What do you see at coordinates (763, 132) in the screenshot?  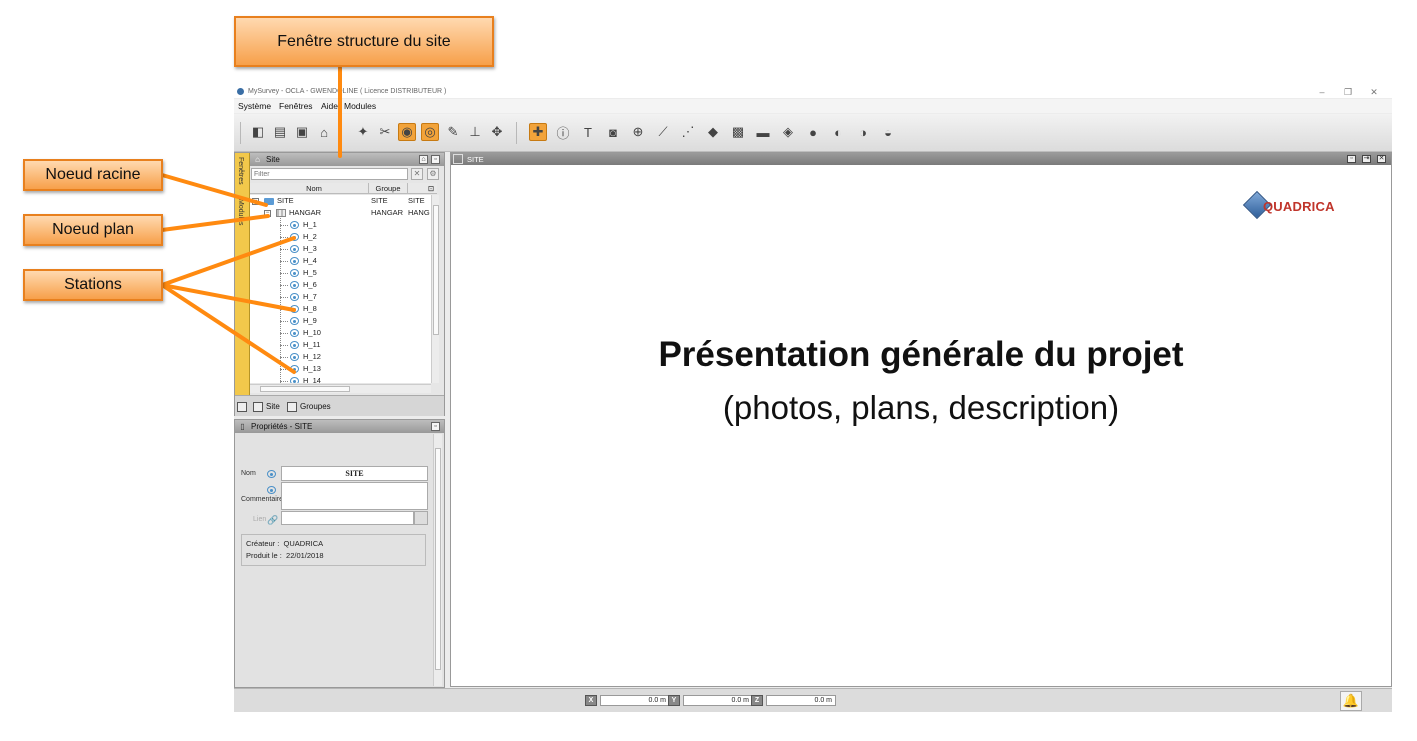 I see `box-icon: ▬` at bounding box center [763, 132].